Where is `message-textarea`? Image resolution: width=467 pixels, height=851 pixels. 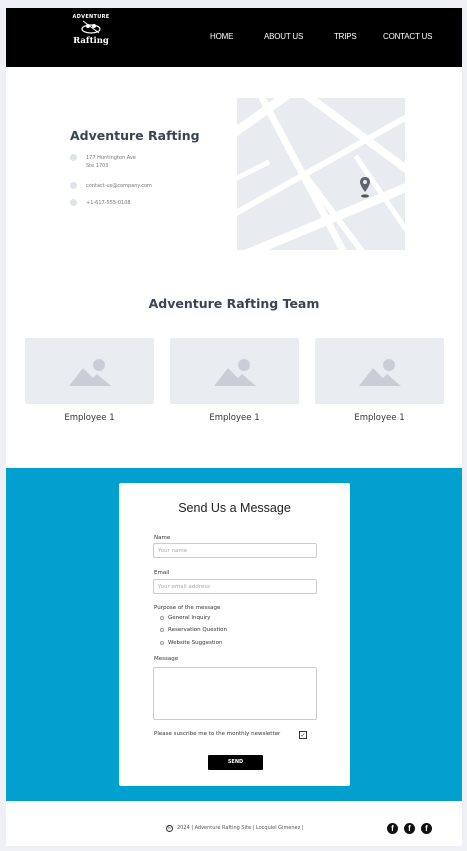 message-textarea is located at coordinates (235, 693).